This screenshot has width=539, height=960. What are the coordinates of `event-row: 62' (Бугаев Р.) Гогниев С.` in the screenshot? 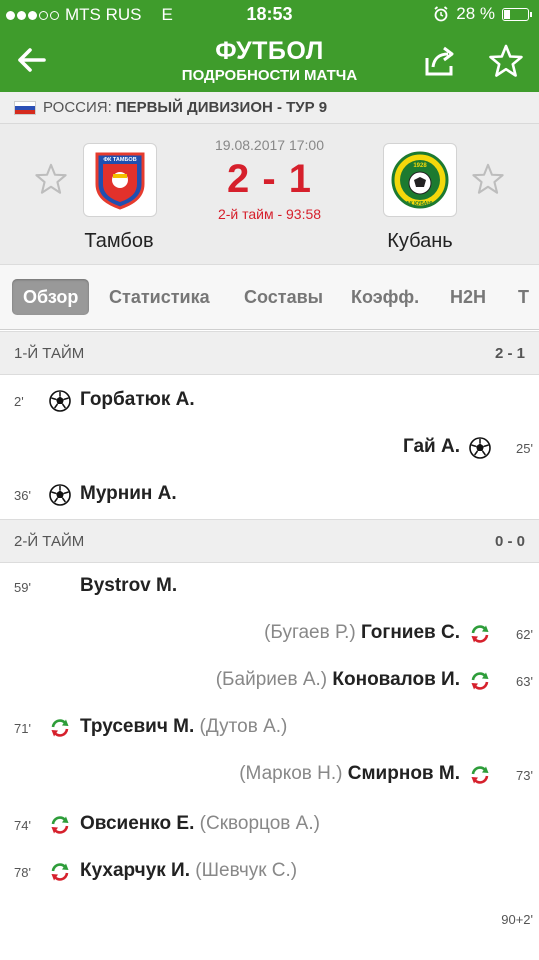 It's located at (269, 634).